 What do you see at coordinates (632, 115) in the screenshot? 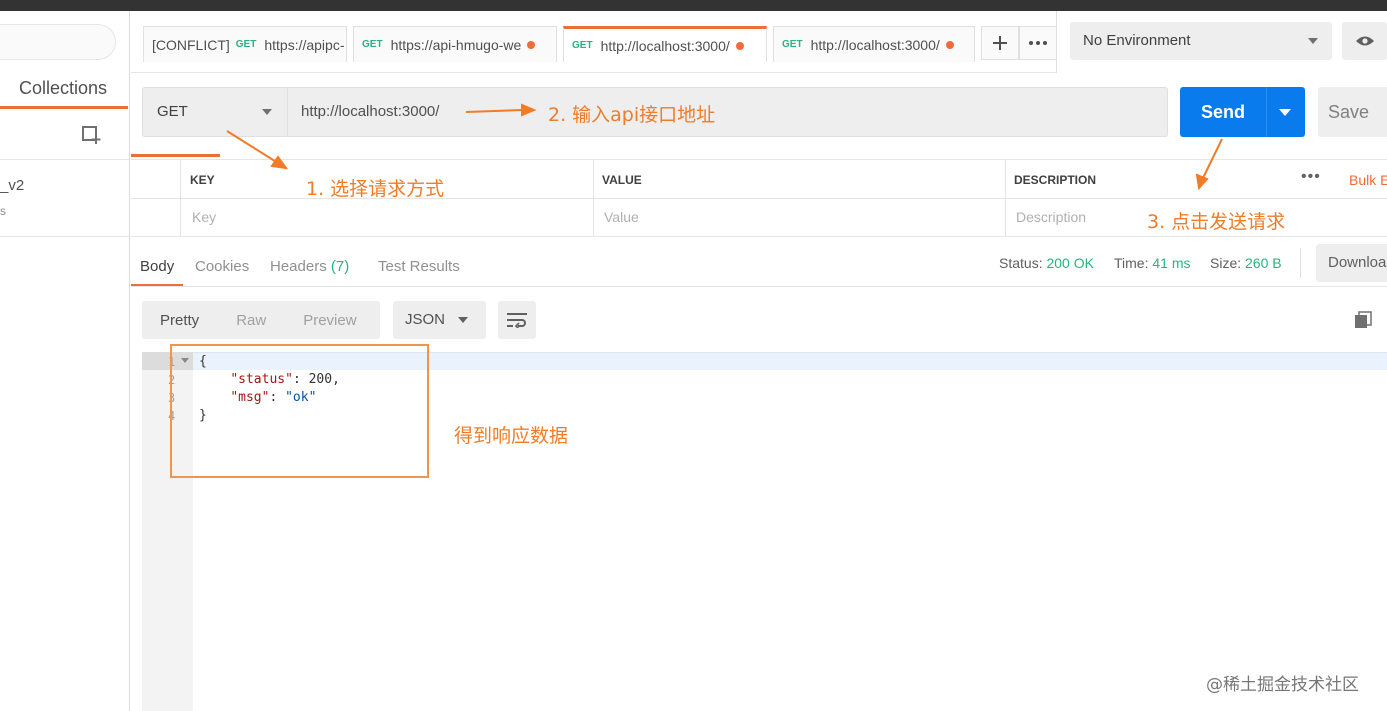
I see `annotation-enter-url: 2. 输入api接口地址` at bounding box center [632, 115].